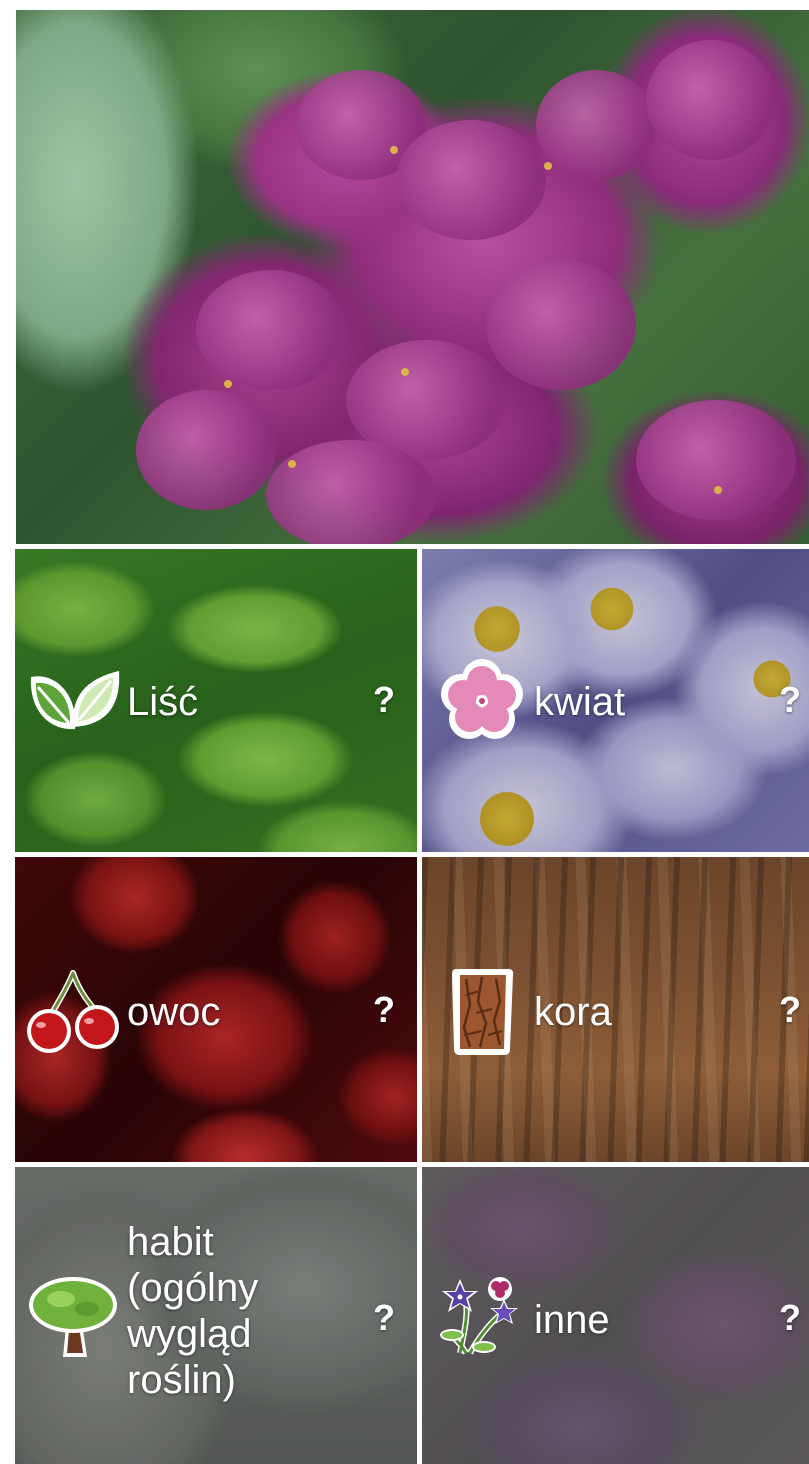  What do you see at coordinates (193, 1311) in the screenshot?
I see `tile-label: habit (ogólny wygląd roślin)` at bounding box center [193, 1311].